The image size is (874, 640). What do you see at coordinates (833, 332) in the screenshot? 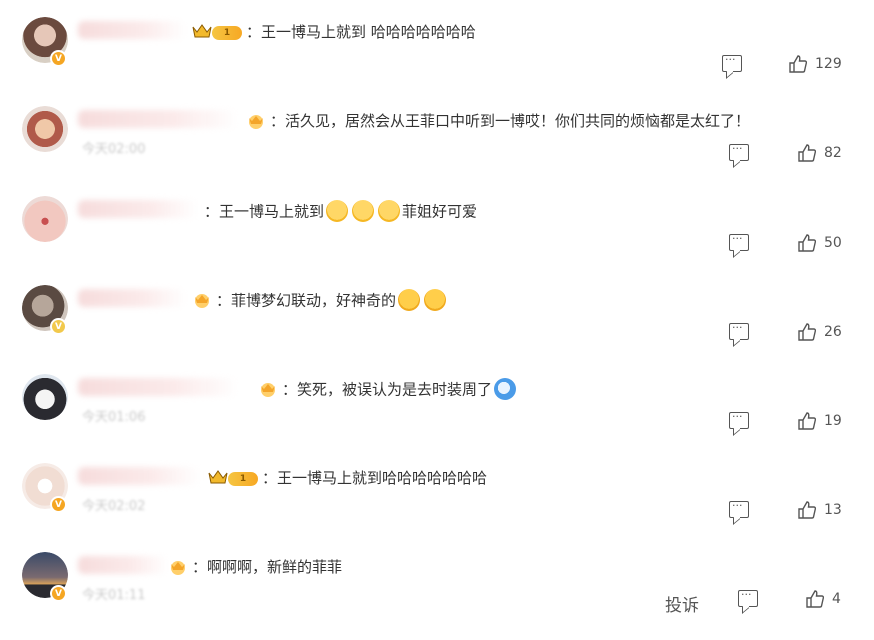
I see `like-count: 26` at bounding box center [833, 332].